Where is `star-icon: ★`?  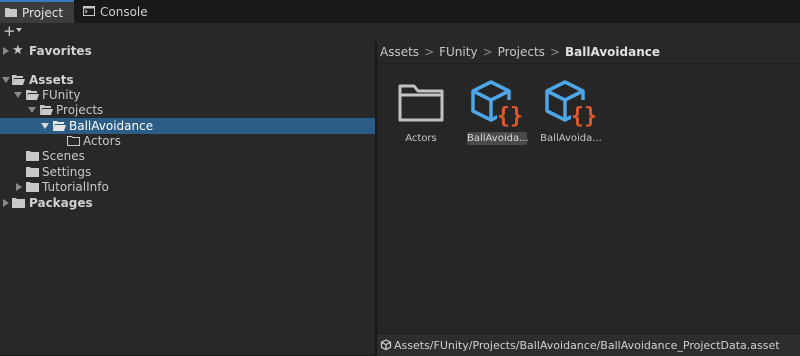
star-icon: ★ is located at coordinates (18, 50).